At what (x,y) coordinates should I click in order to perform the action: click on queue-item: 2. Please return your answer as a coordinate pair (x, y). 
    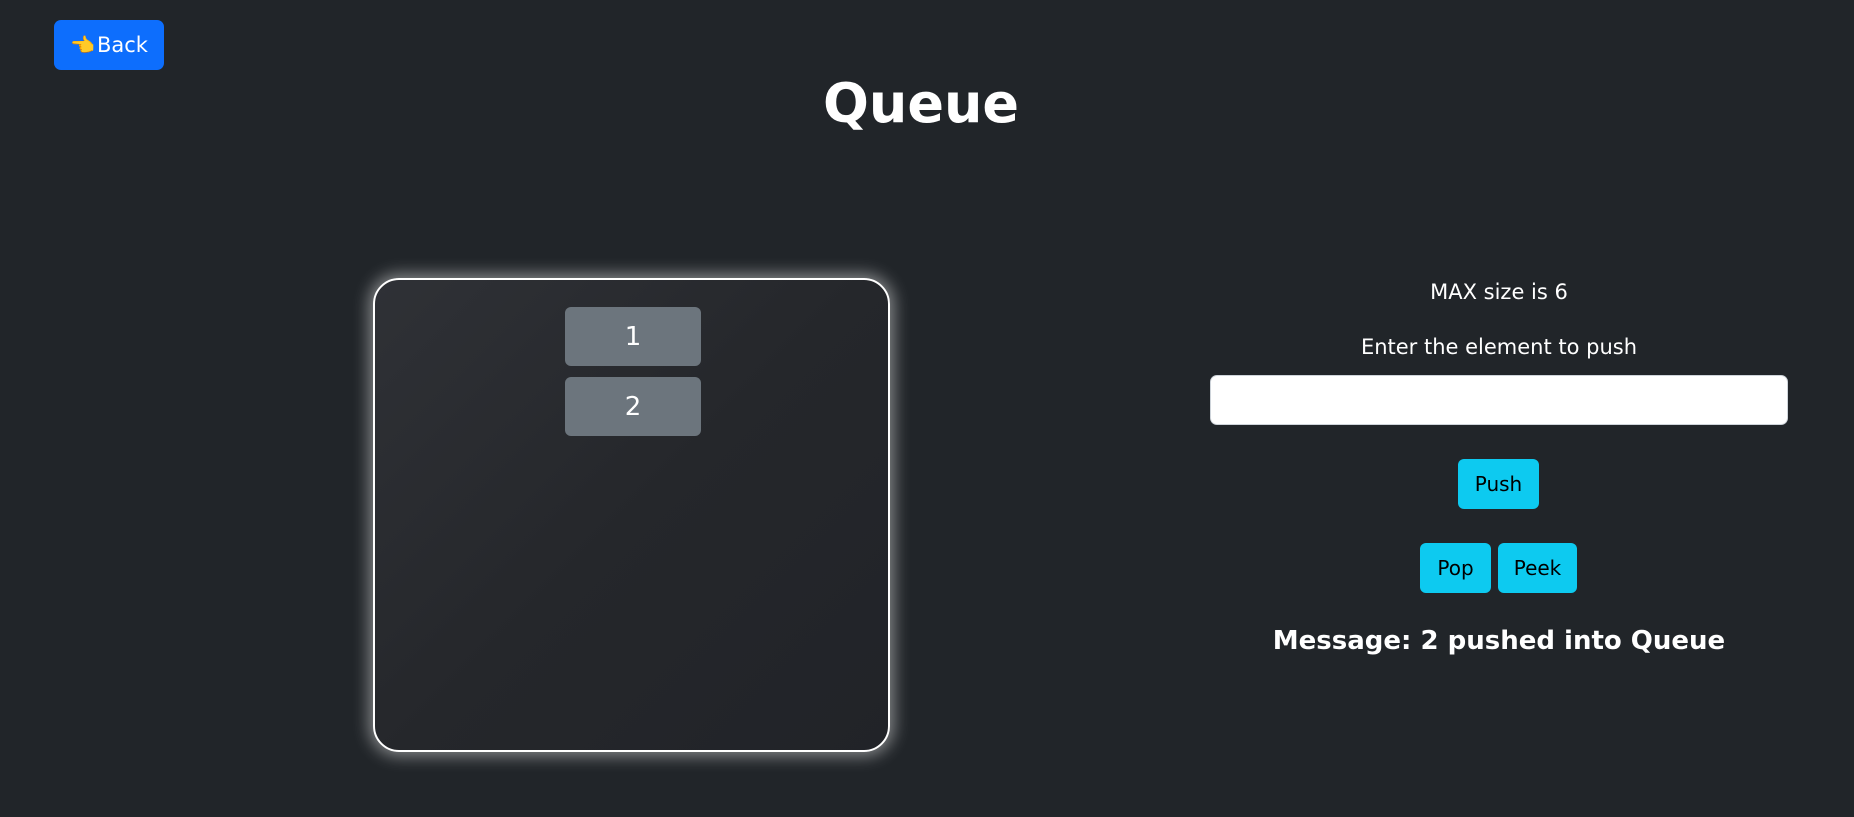
    Looking at the image, I should click on (633, 406).